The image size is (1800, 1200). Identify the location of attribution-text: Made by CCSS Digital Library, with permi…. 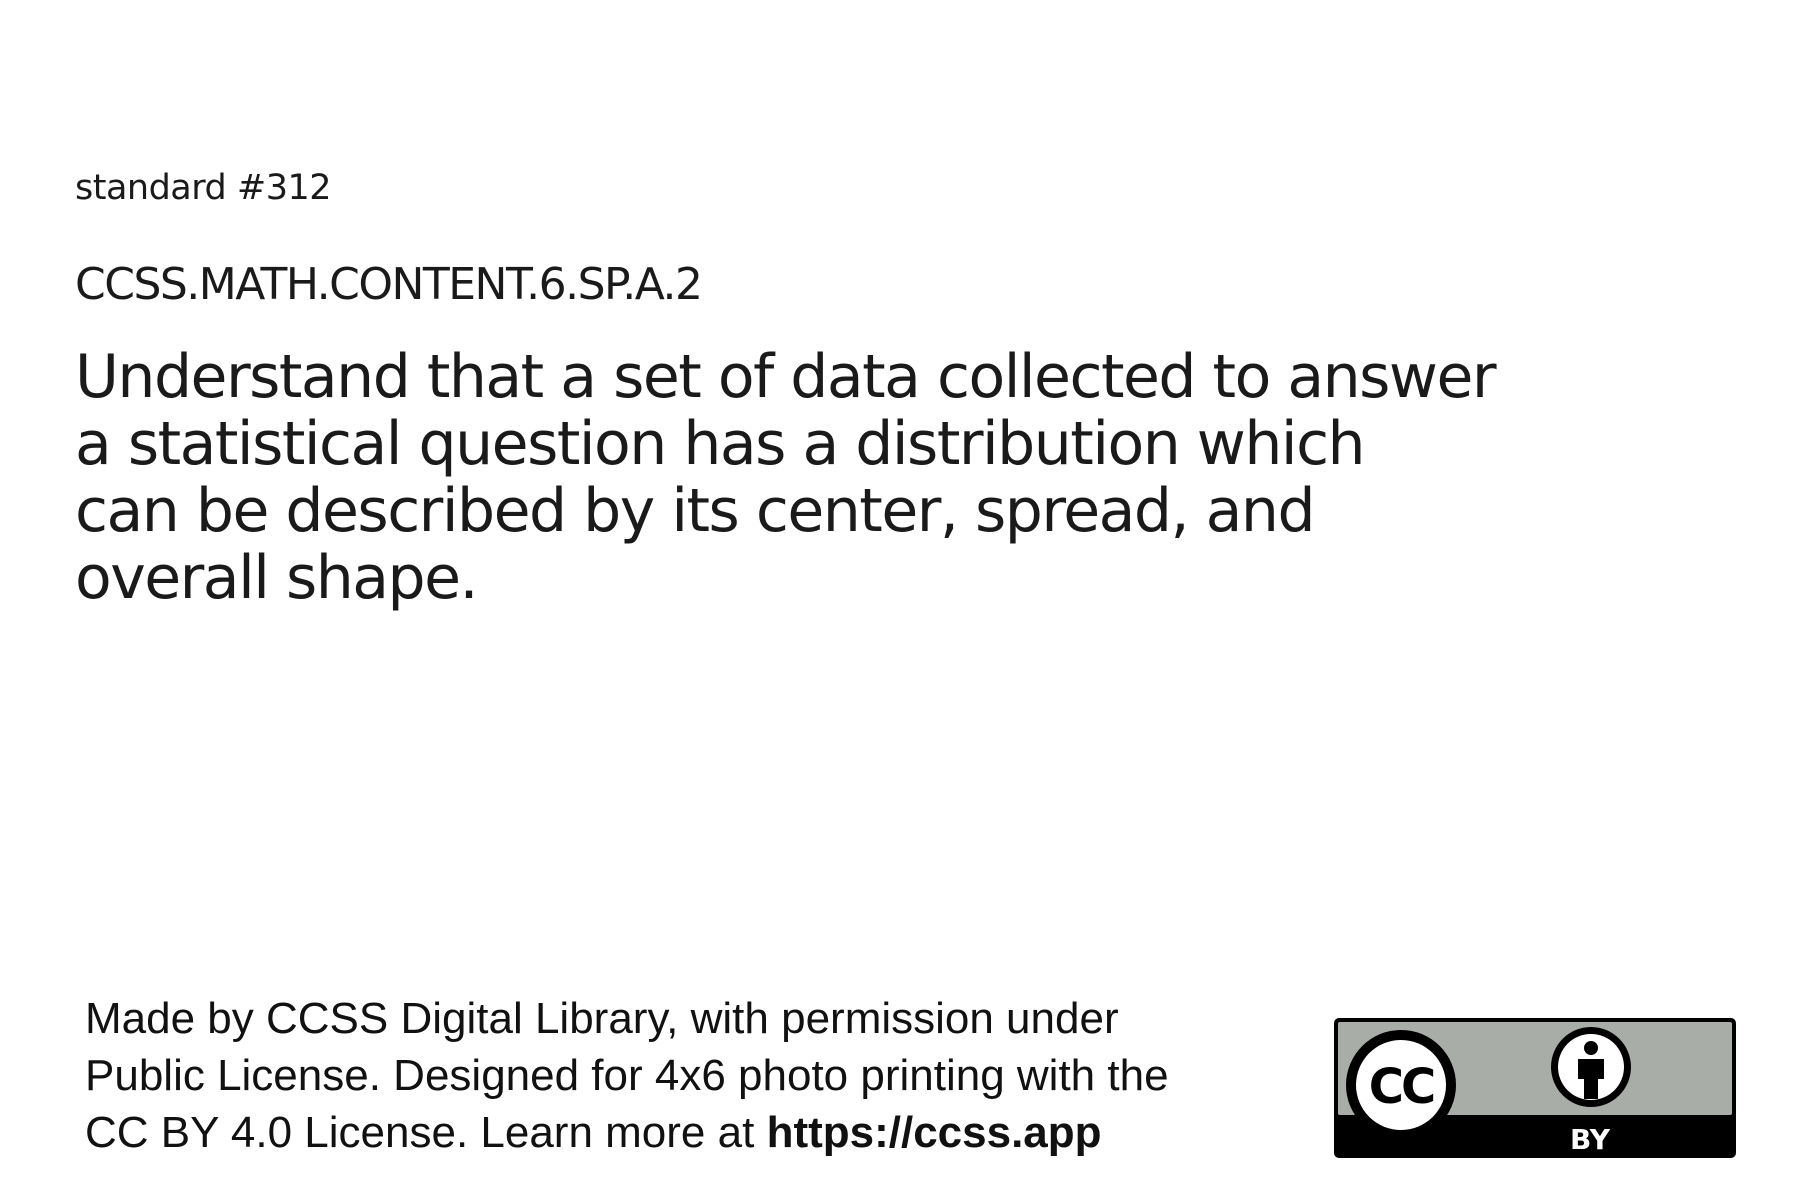
(710, 1075).